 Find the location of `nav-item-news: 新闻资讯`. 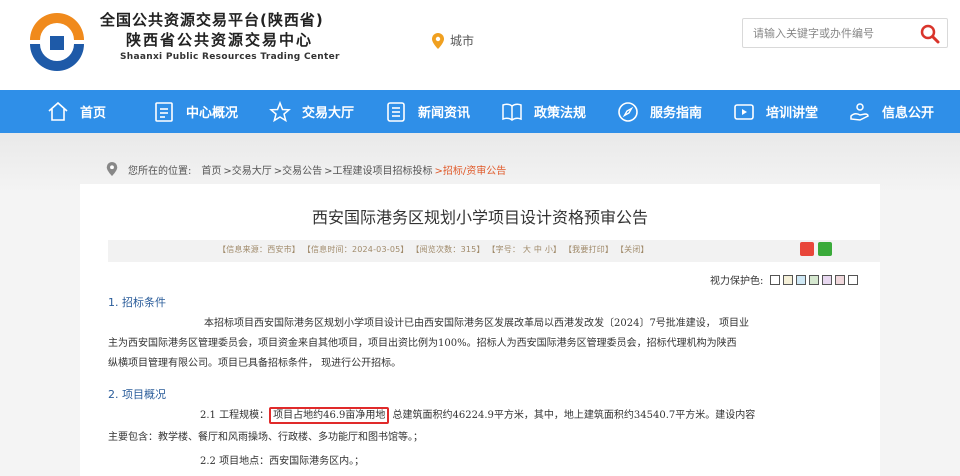

nav-item-news: 新闻资讯 is located at coordinates (427, 111).